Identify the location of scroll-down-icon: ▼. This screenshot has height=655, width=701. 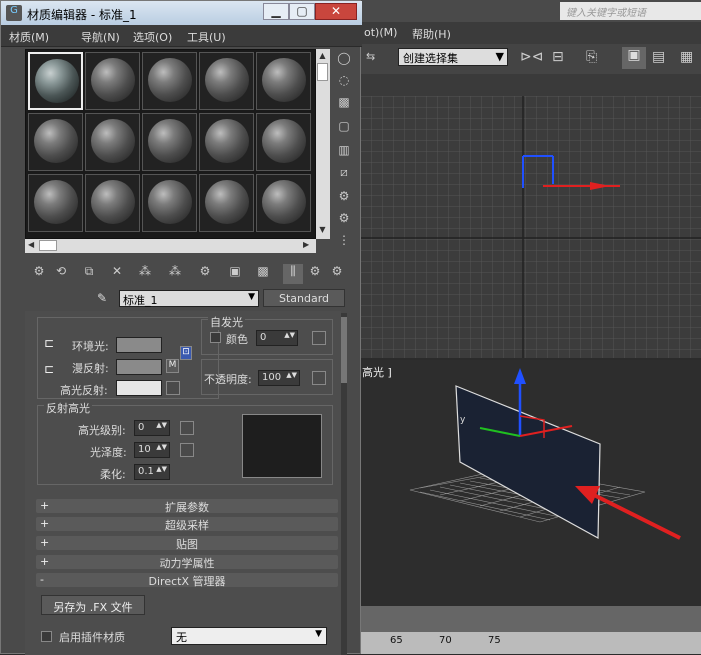
(322, 230).